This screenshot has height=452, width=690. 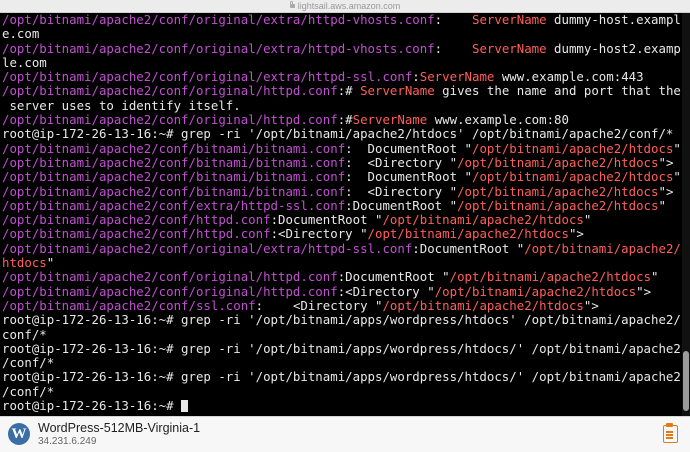 What do you see at coordinates (670, 433) in the screenshot?
I see `clipboard-icon` at bounding box center [670, 433].